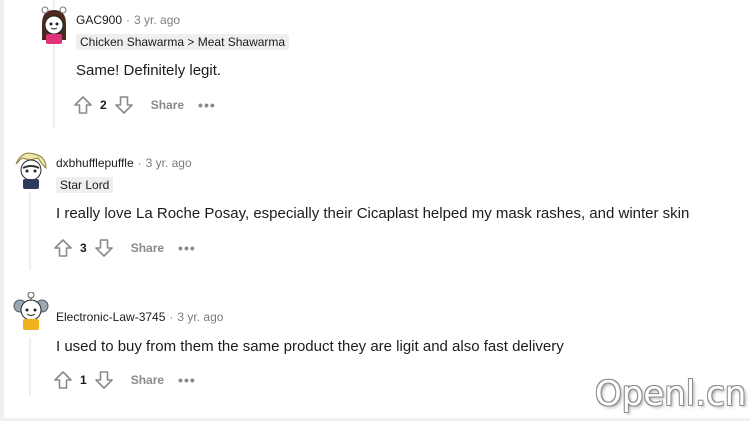  Describe the element at coordinates (83, 380) in the screenshot. I see `vote-score: 1` at that location.